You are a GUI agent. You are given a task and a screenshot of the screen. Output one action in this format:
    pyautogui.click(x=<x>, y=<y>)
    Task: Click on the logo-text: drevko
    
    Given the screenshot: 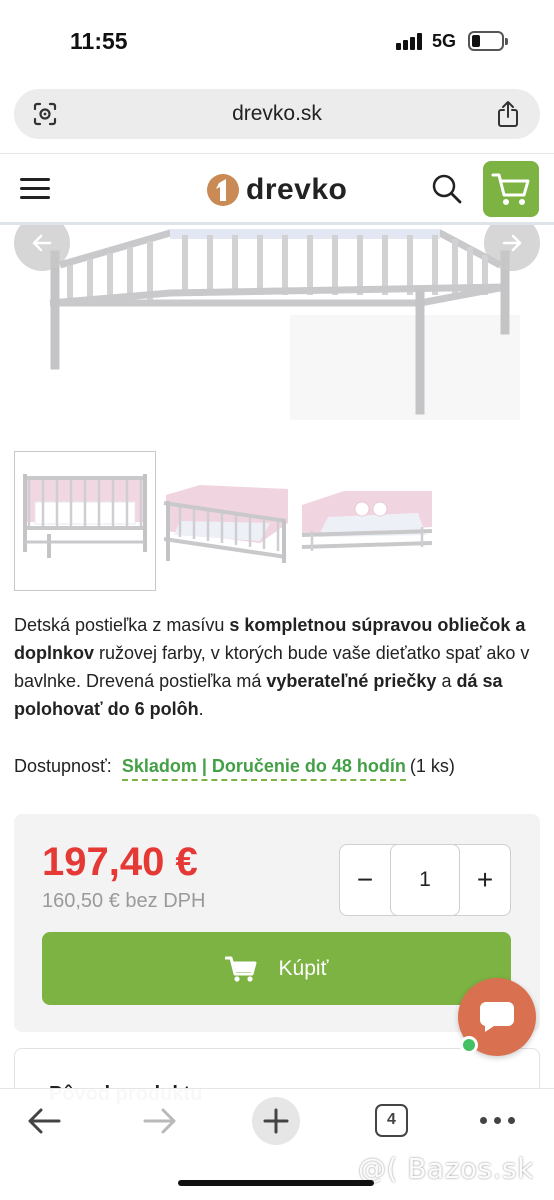 What is the action you would take?
    pyautogui.click(x=297, y=189)
    